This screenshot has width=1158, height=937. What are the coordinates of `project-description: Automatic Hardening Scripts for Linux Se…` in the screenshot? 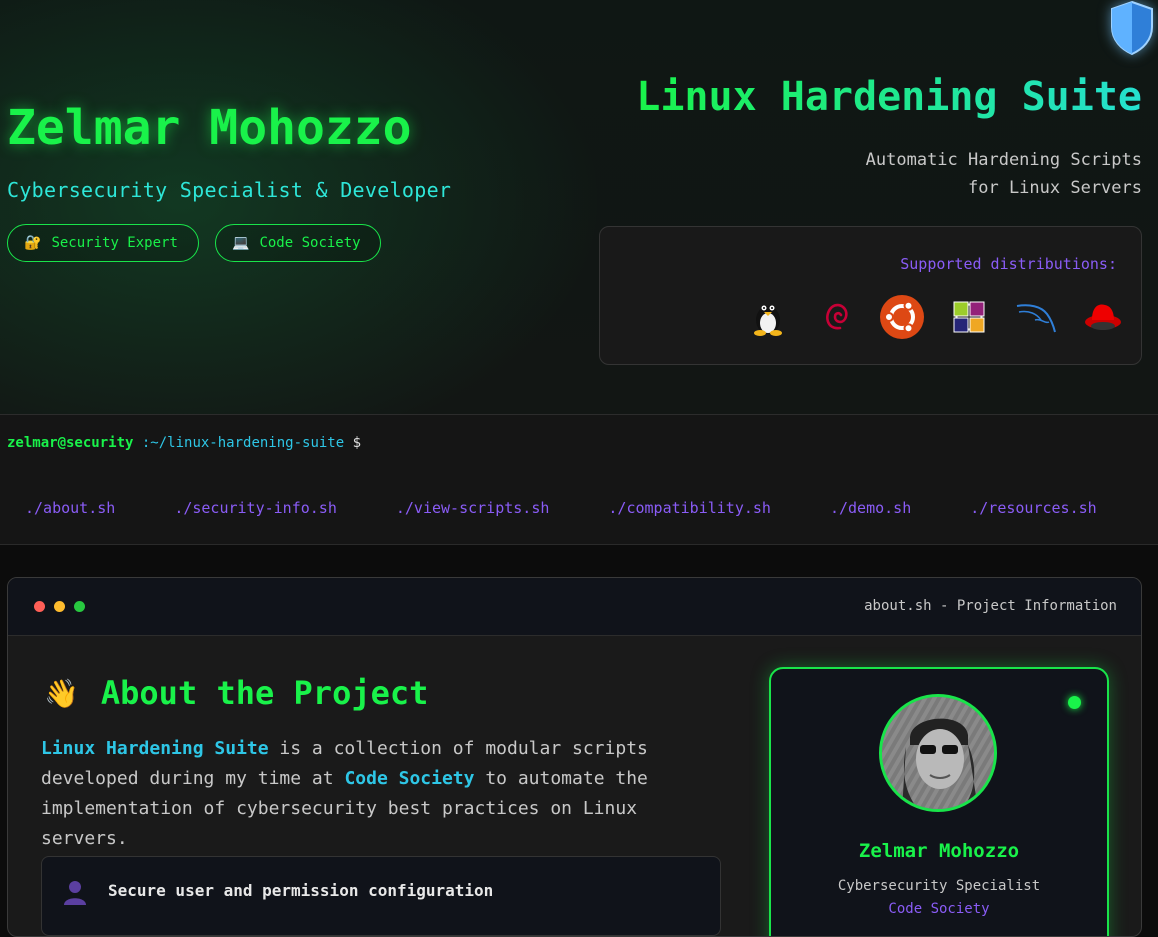 It's located at (932, 174).